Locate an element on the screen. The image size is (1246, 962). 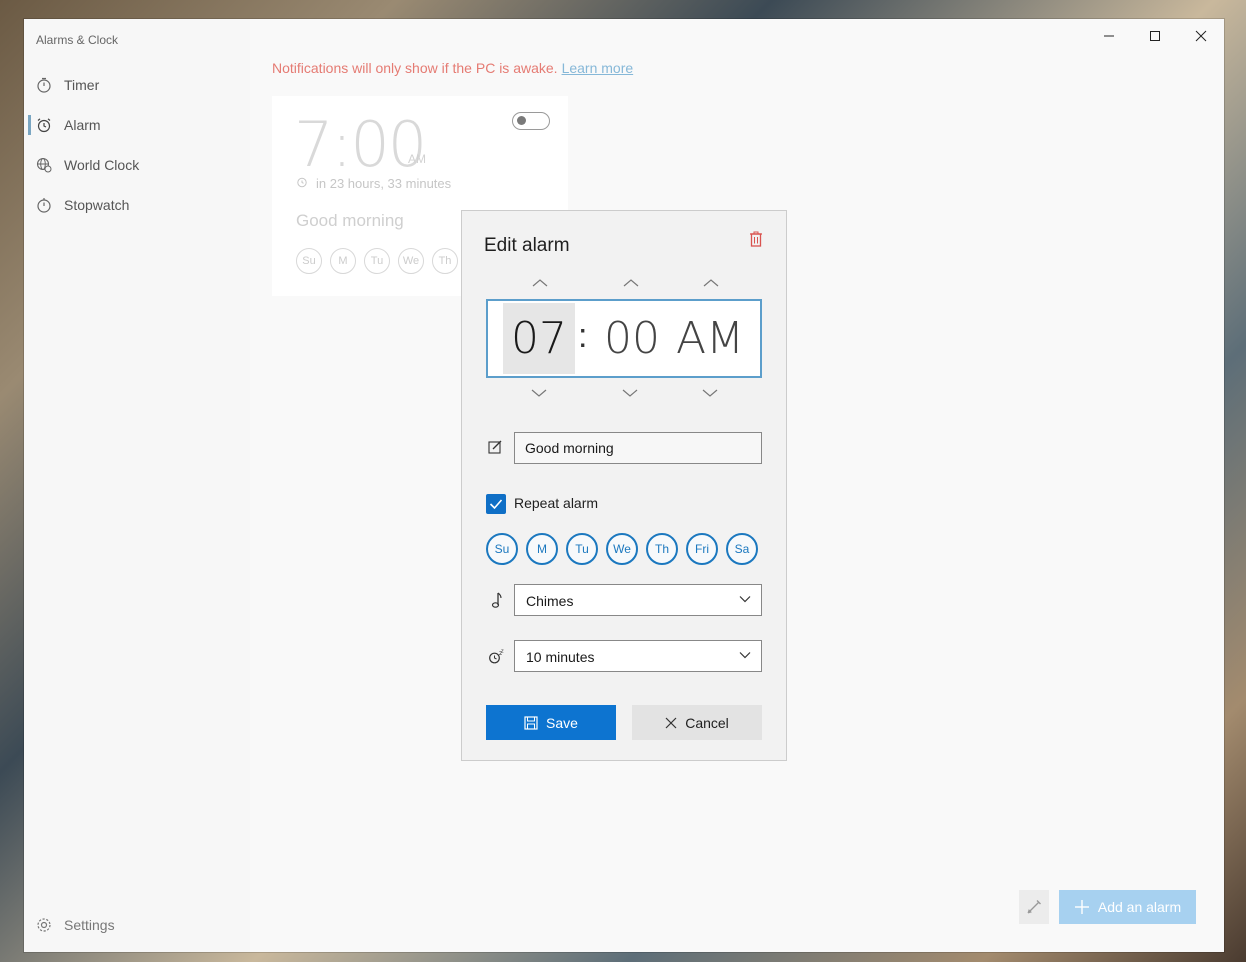
save-button: Save is located at coordinates (551, 722).